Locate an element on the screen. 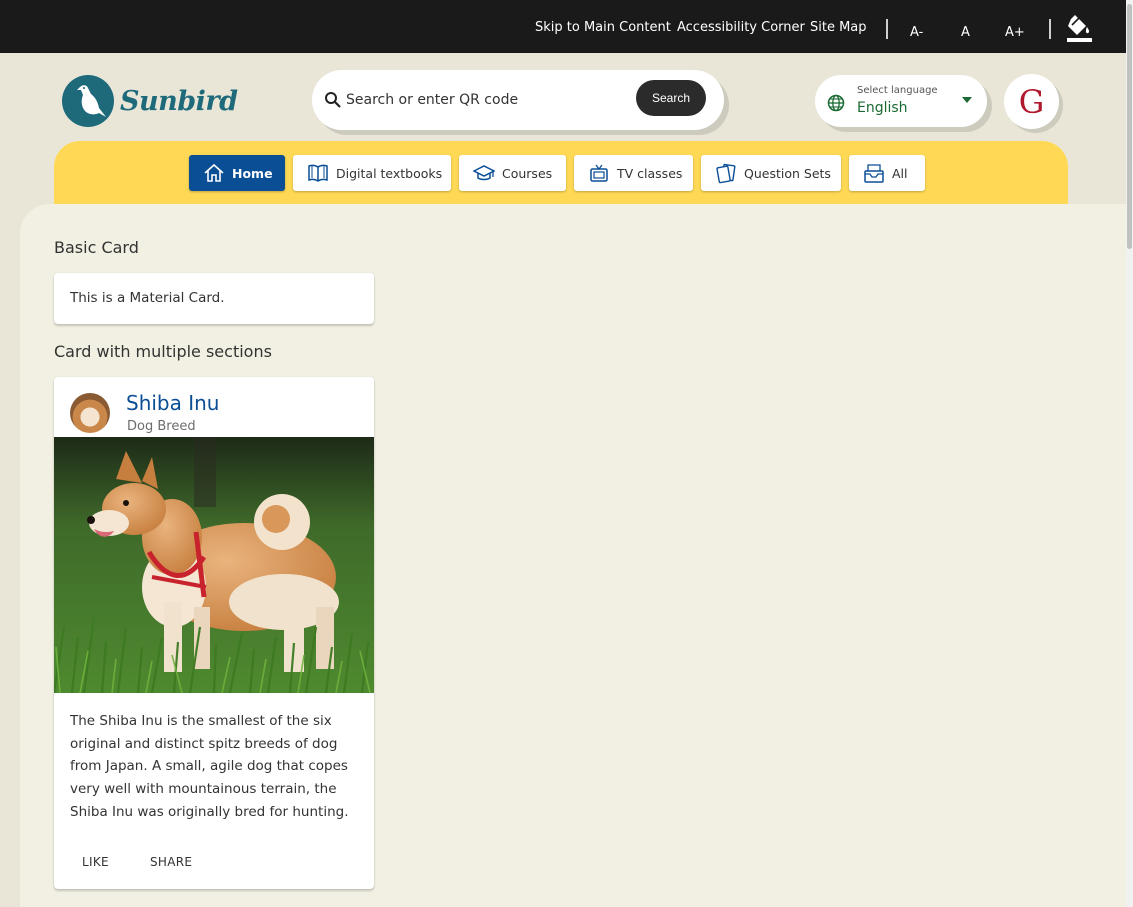  nav-item-courses: Courses is located at coordinates (512, 173).